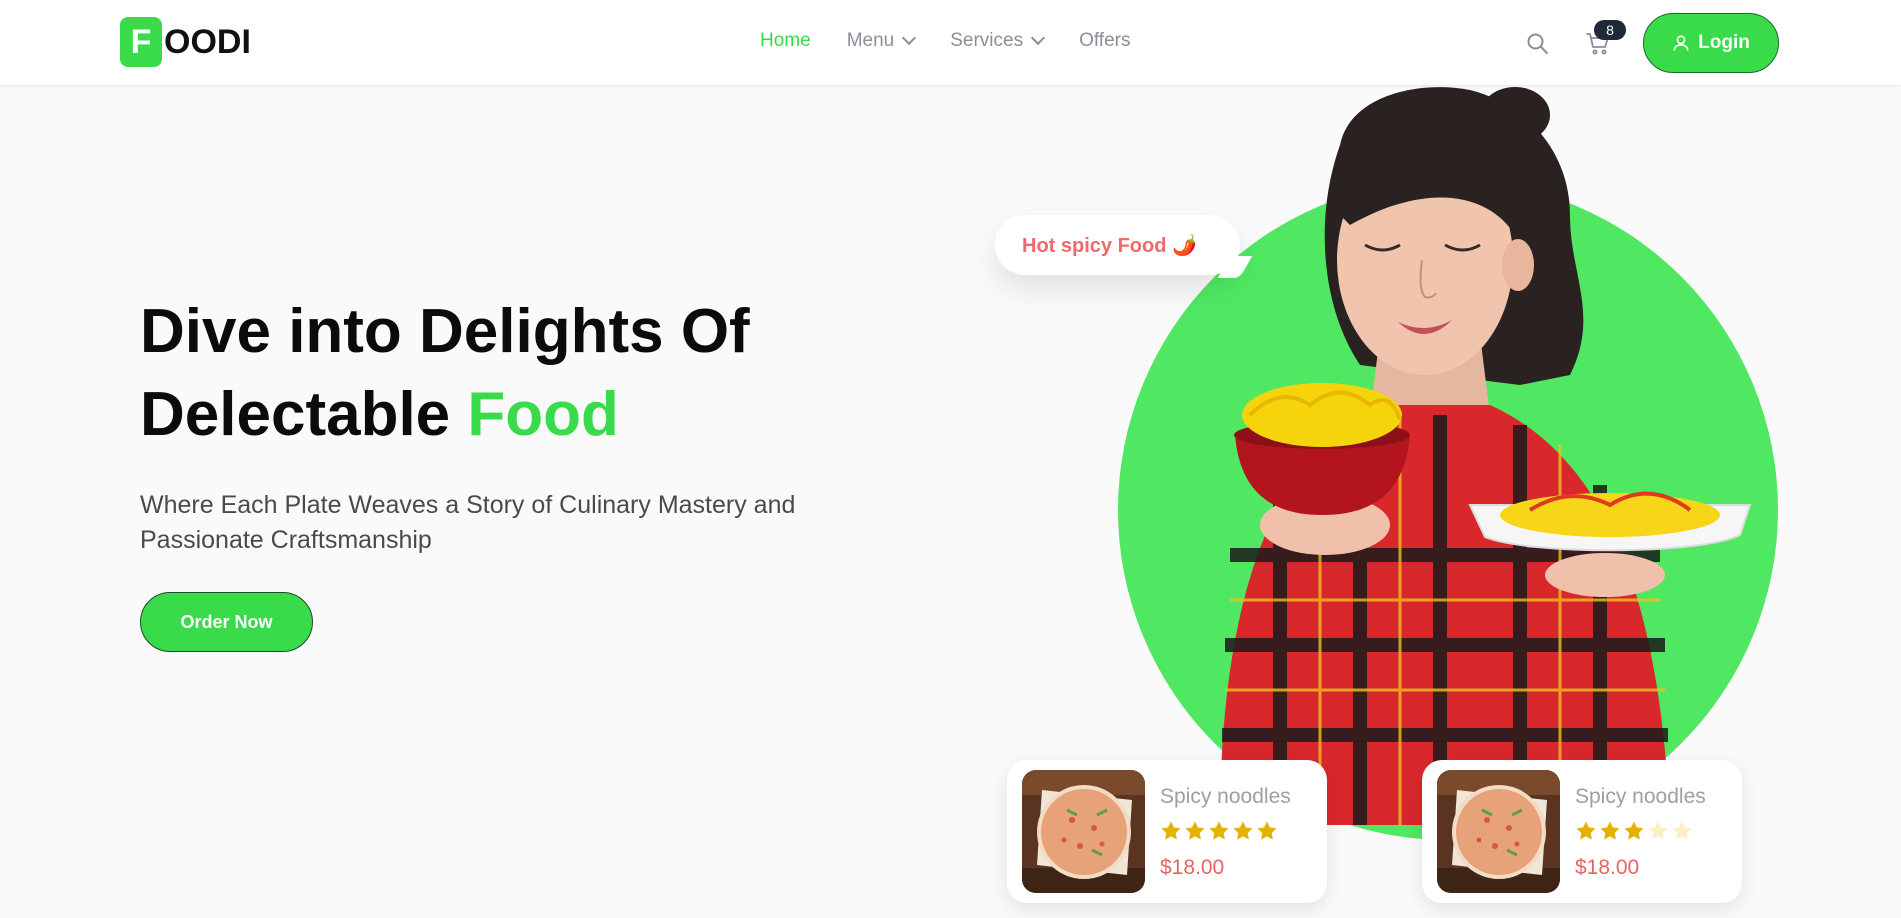 The image size is (1901, 918). I want to click on nav-item-label: Menu, so click(870, 40).